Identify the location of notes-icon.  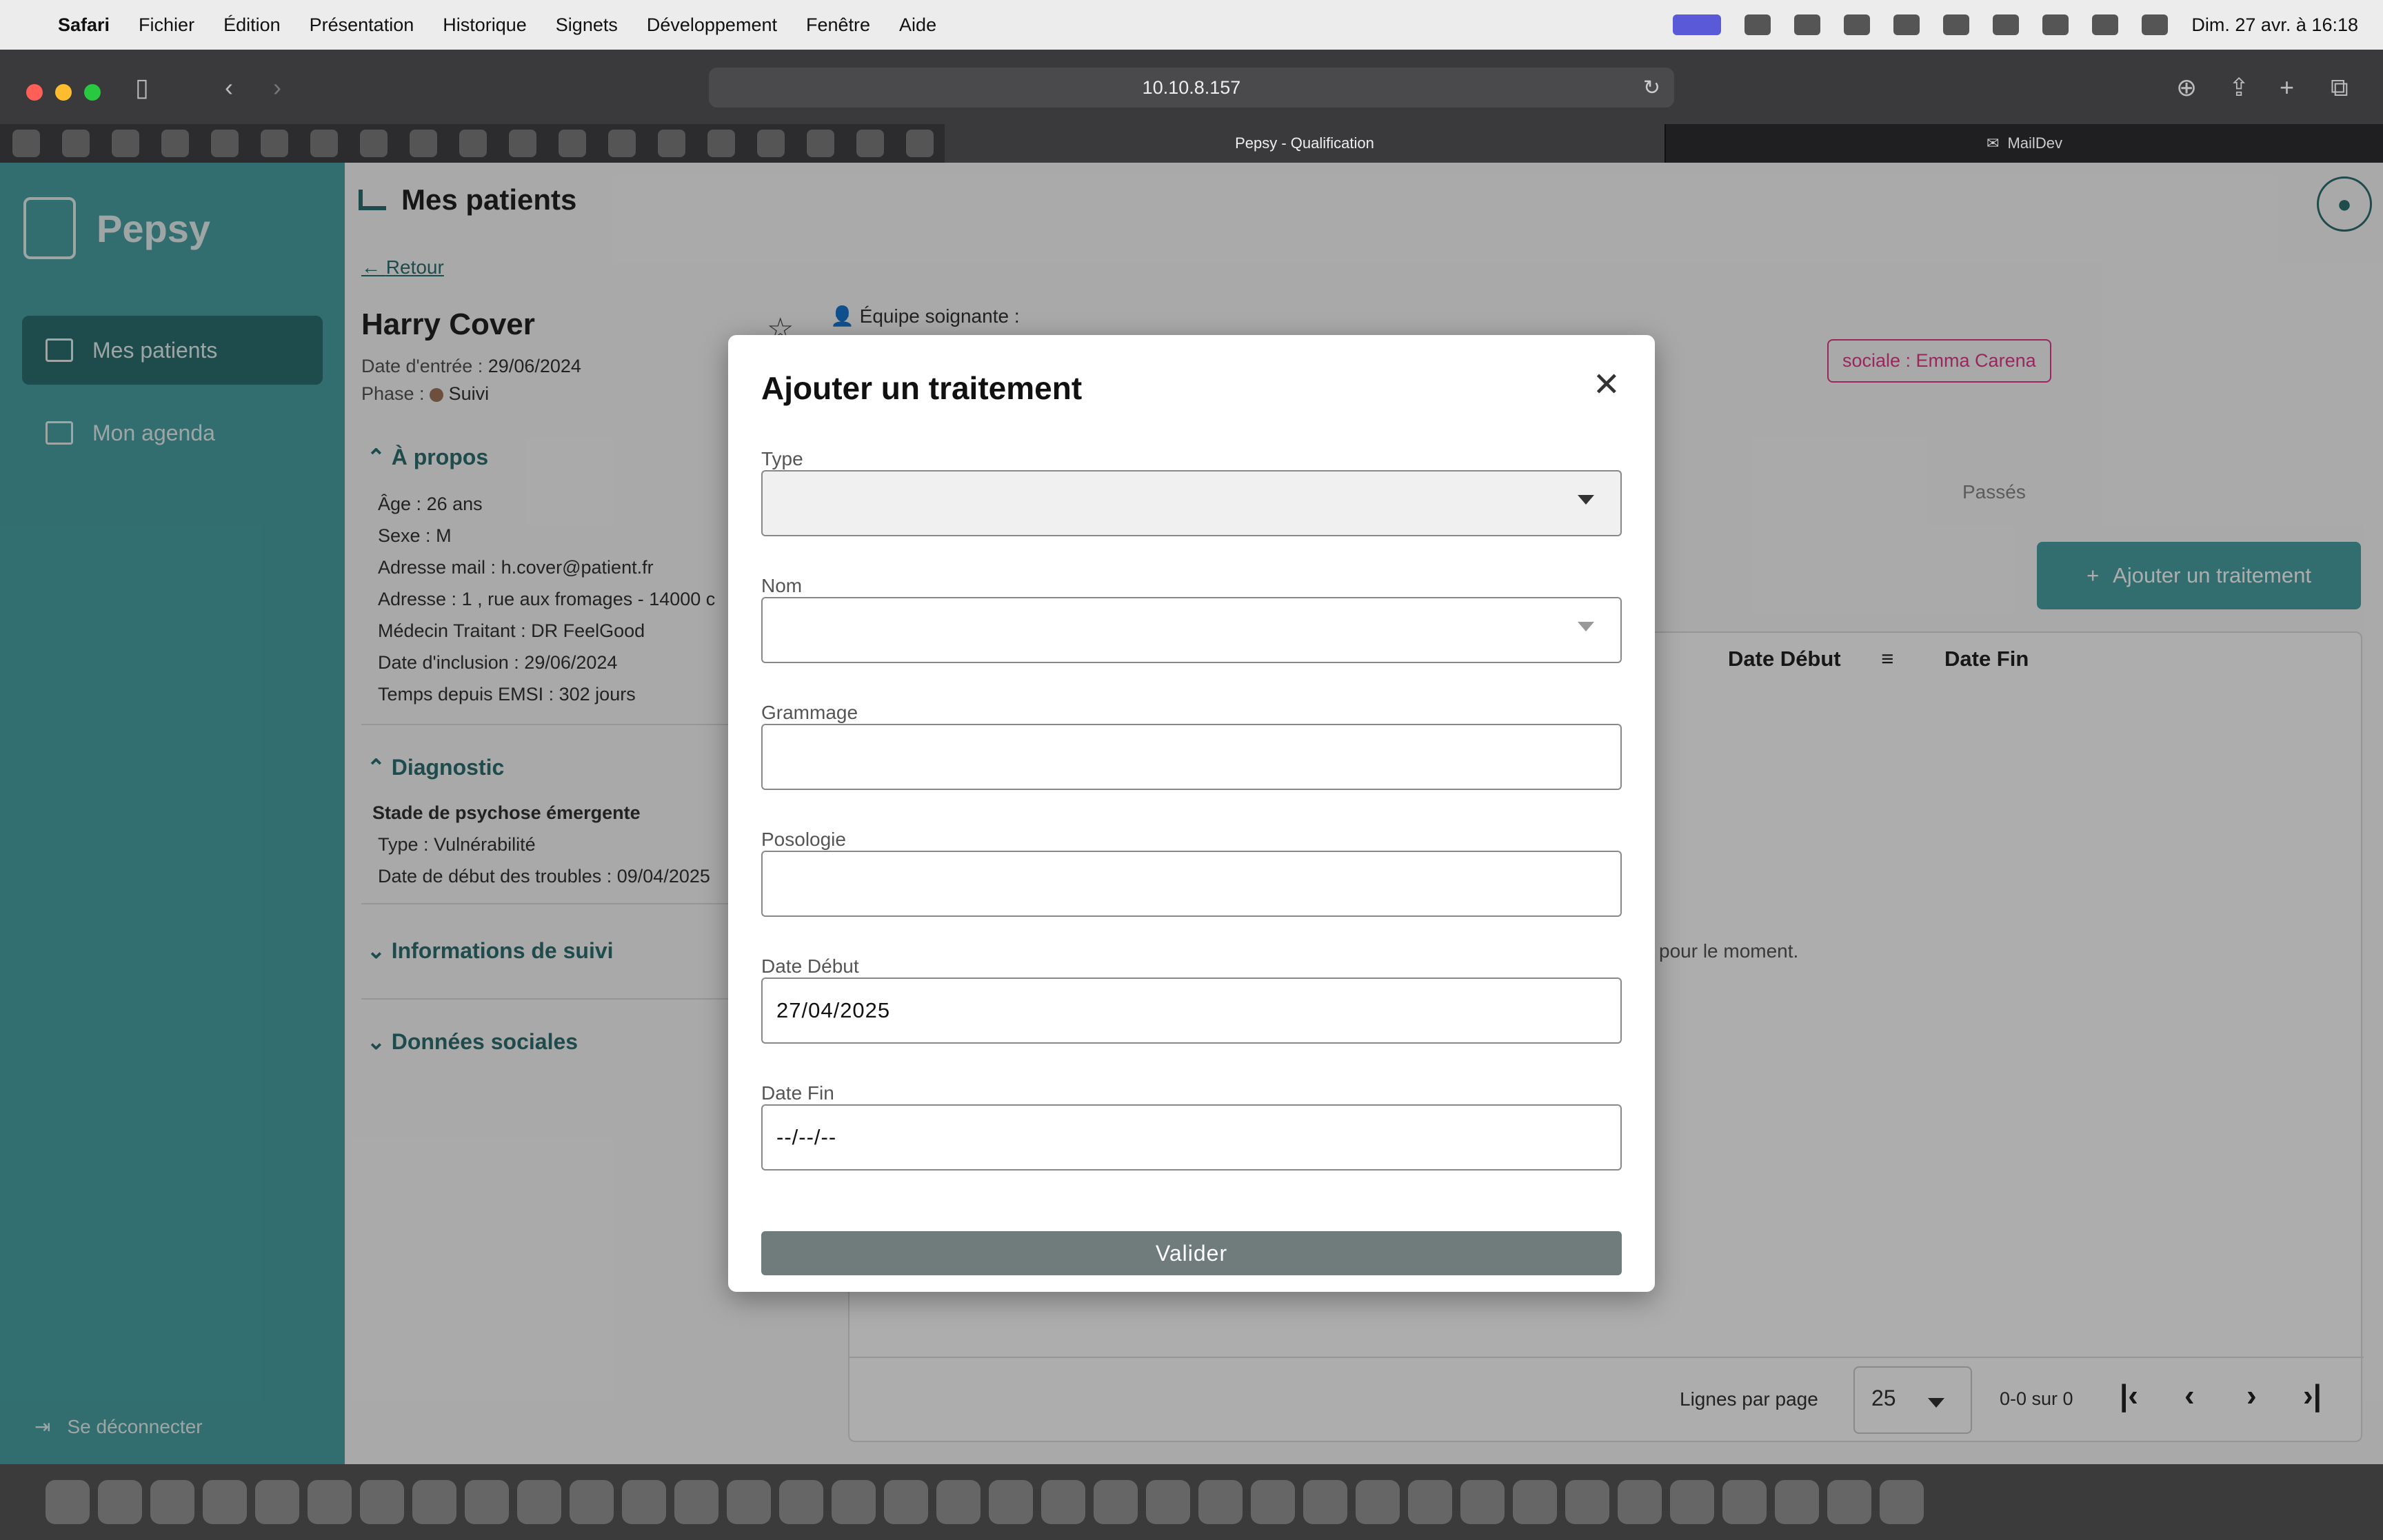
(330, 1502).